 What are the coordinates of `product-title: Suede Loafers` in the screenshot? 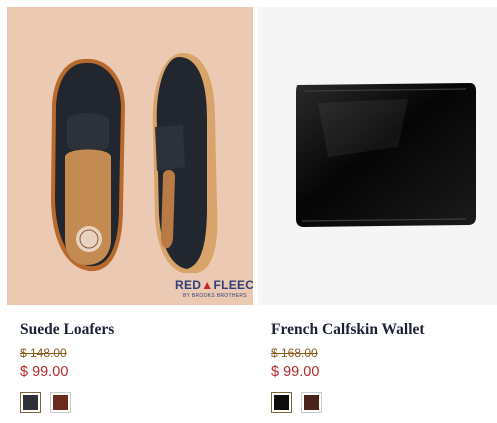 It's located at (67, 330).